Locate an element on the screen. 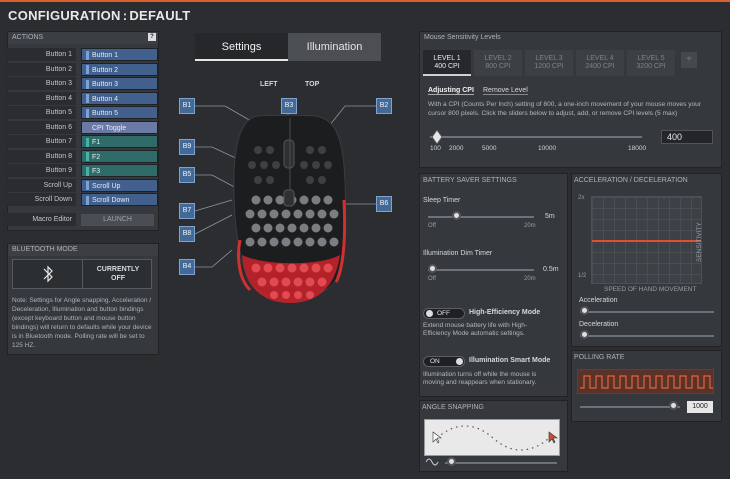  add-level-button: + is located at coordinates (689, 60).